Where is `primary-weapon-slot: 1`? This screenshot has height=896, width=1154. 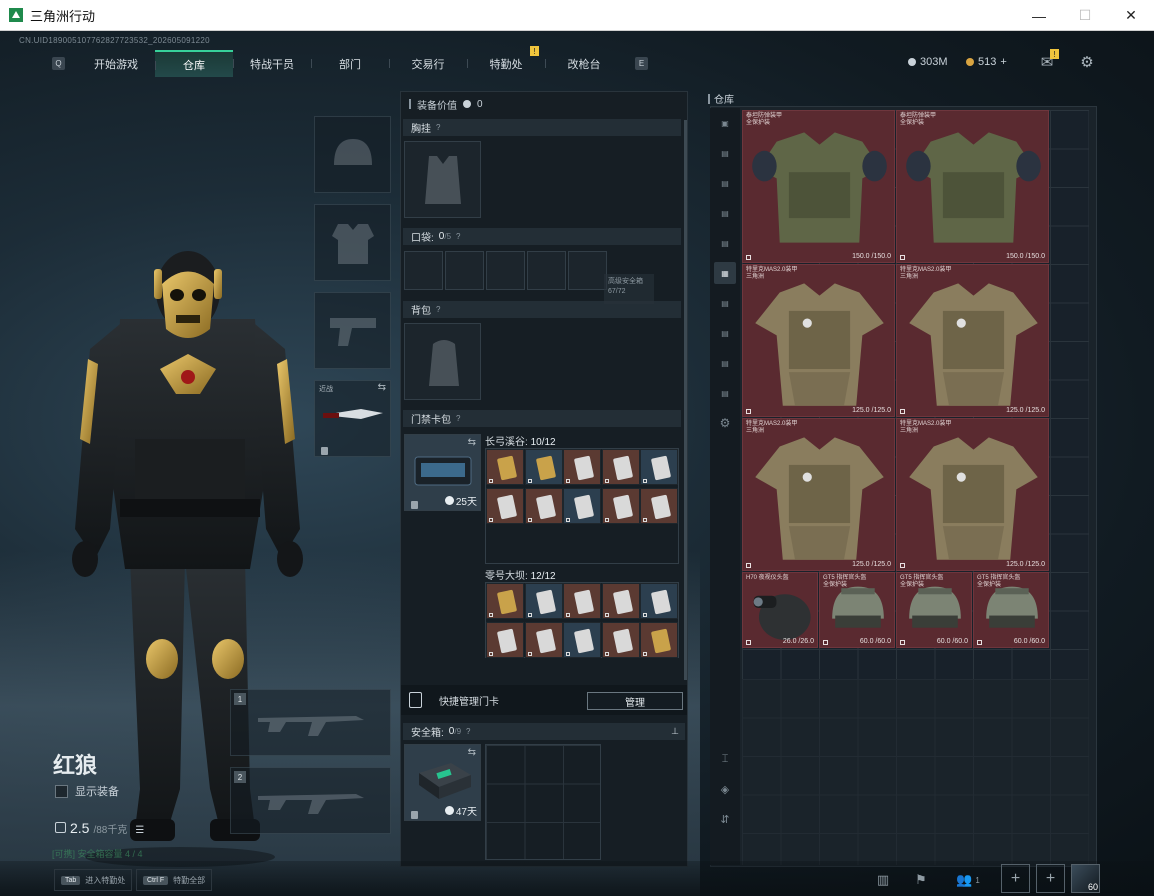
primary-weapon-slot: 1 is located at coordinates (310, 722).